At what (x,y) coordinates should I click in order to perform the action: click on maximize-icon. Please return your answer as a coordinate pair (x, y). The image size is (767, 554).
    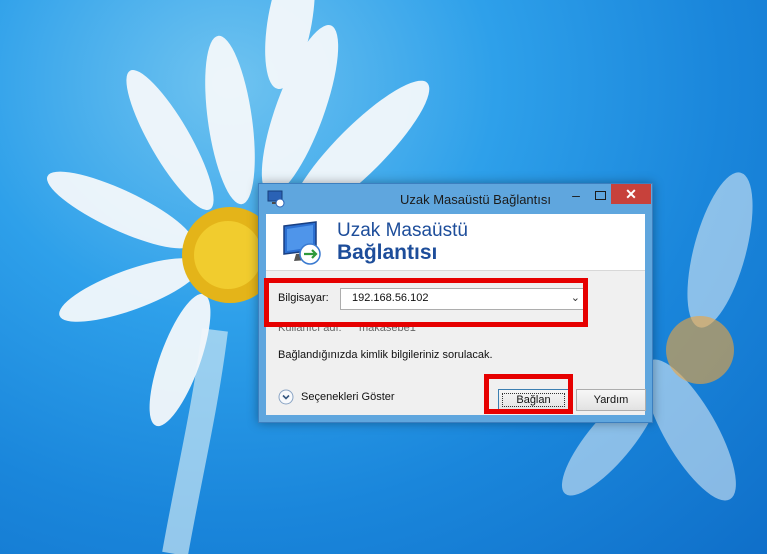
    Looking at the image, I should click on (600, 195).